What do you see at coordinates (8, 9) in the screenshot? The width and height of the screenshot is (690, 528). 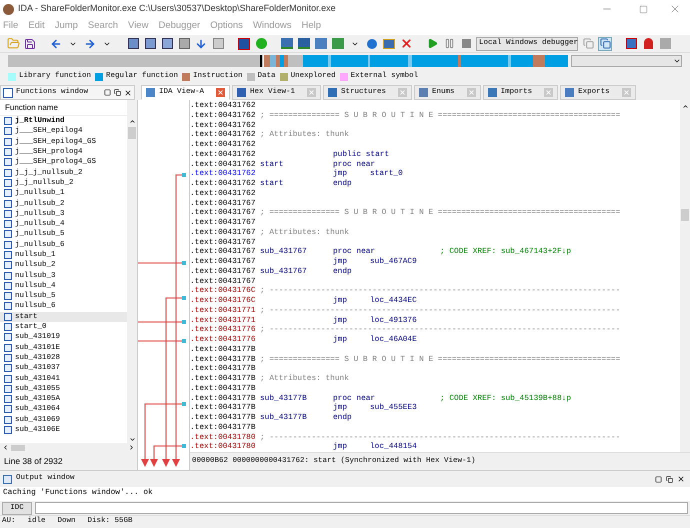 I see `app-icon` at bounding box center [8, 9].